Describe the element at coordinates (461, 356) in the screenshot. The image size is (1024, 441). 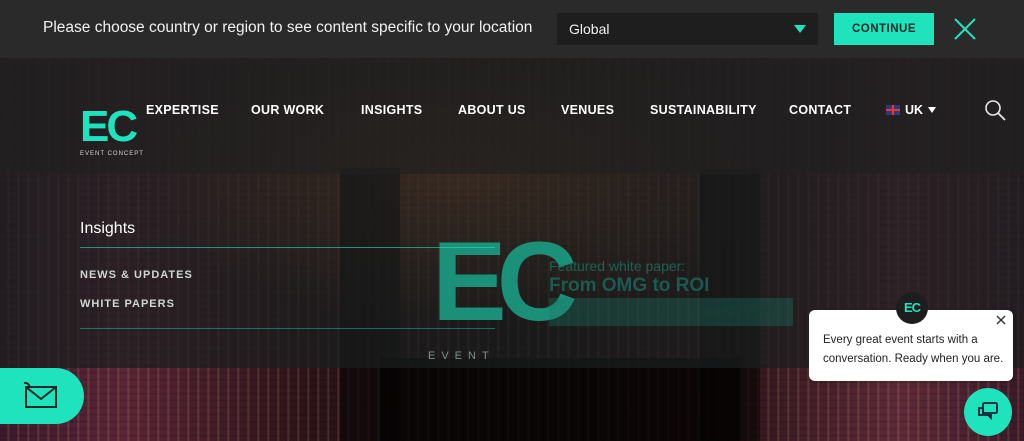
I see `featured-logo-word: EVENT` at that location.